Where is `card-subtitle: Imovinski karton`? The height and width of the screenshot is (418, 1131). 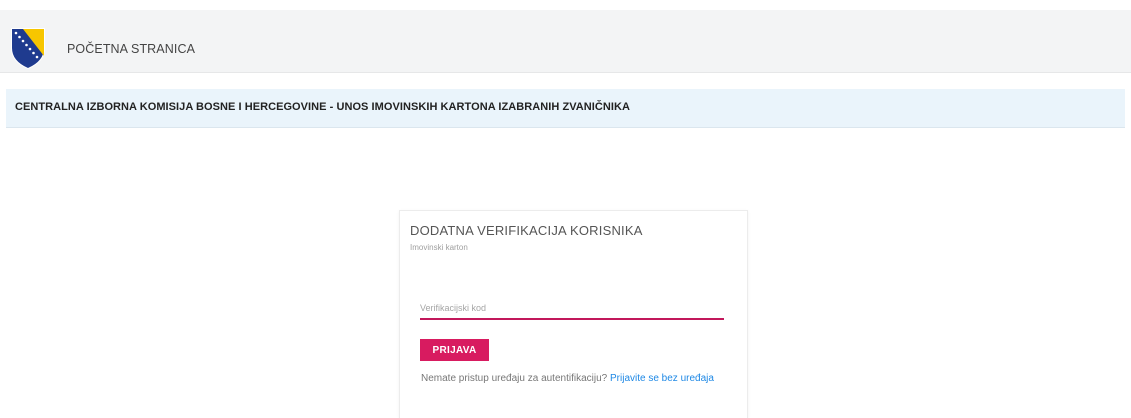 card-subtitle: Imovinski karton is located at coordinates (439, 247).